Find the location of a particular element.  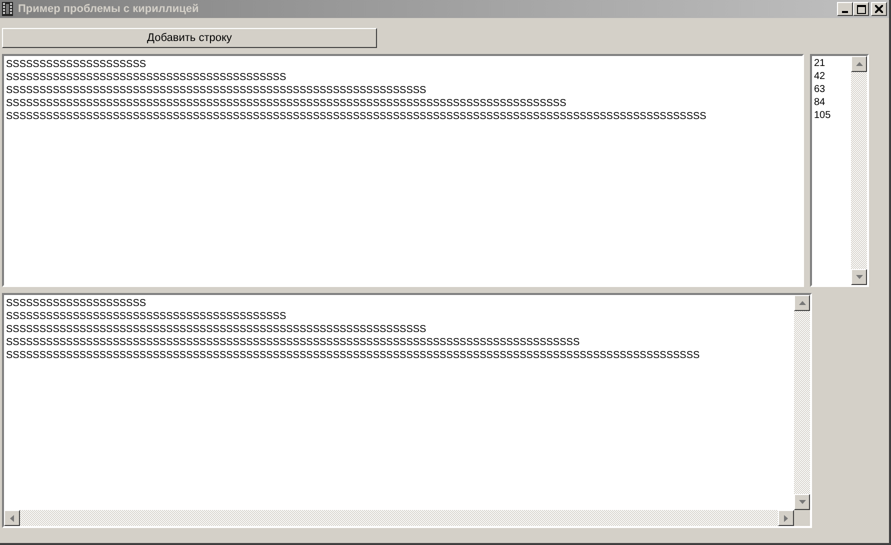

scroll-right-button is located at coordinates (786, 518).